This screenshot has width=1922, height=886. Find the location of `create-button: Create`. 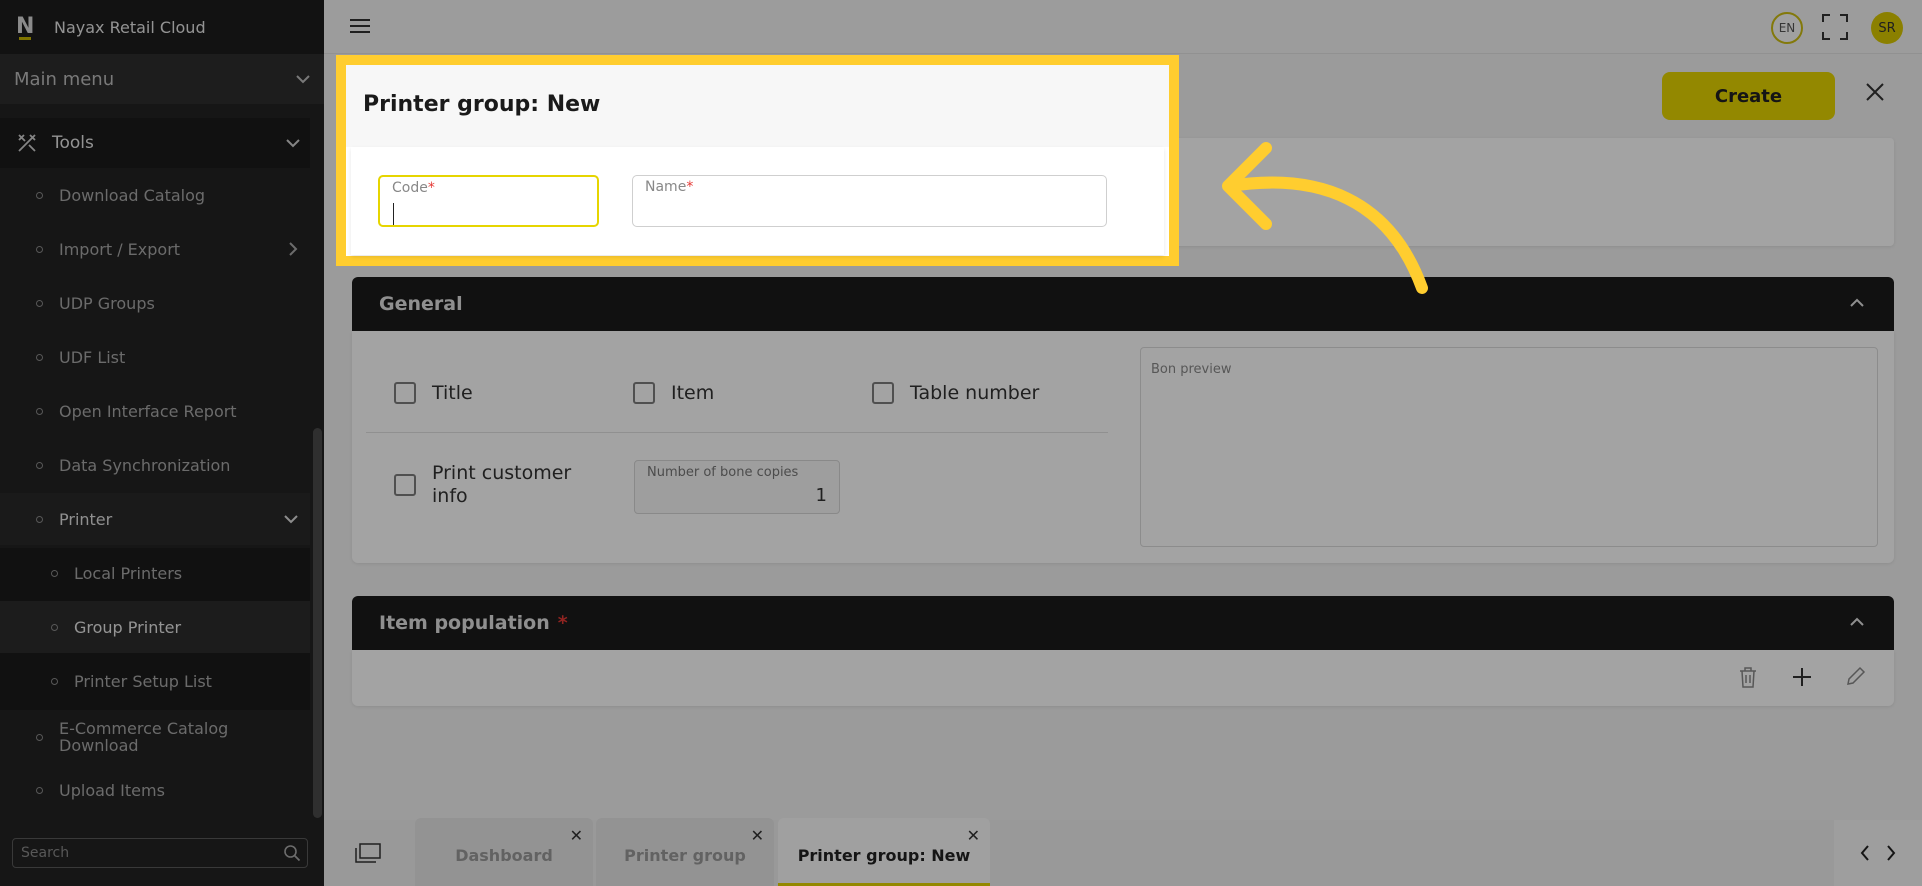

create-button: Create is located at coordinates (1748, 96).